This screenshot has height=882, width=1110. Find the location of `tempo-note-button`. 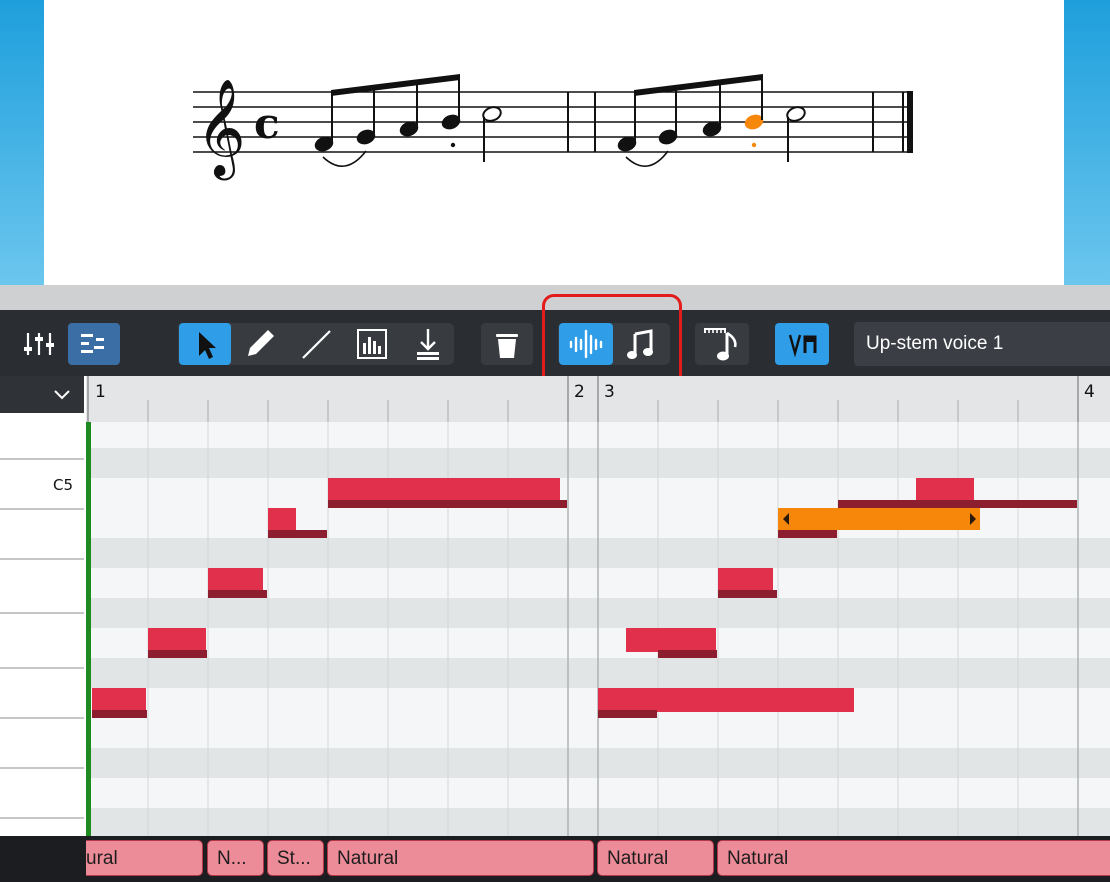

tempo-note-button is located at coordinates (722, 344).